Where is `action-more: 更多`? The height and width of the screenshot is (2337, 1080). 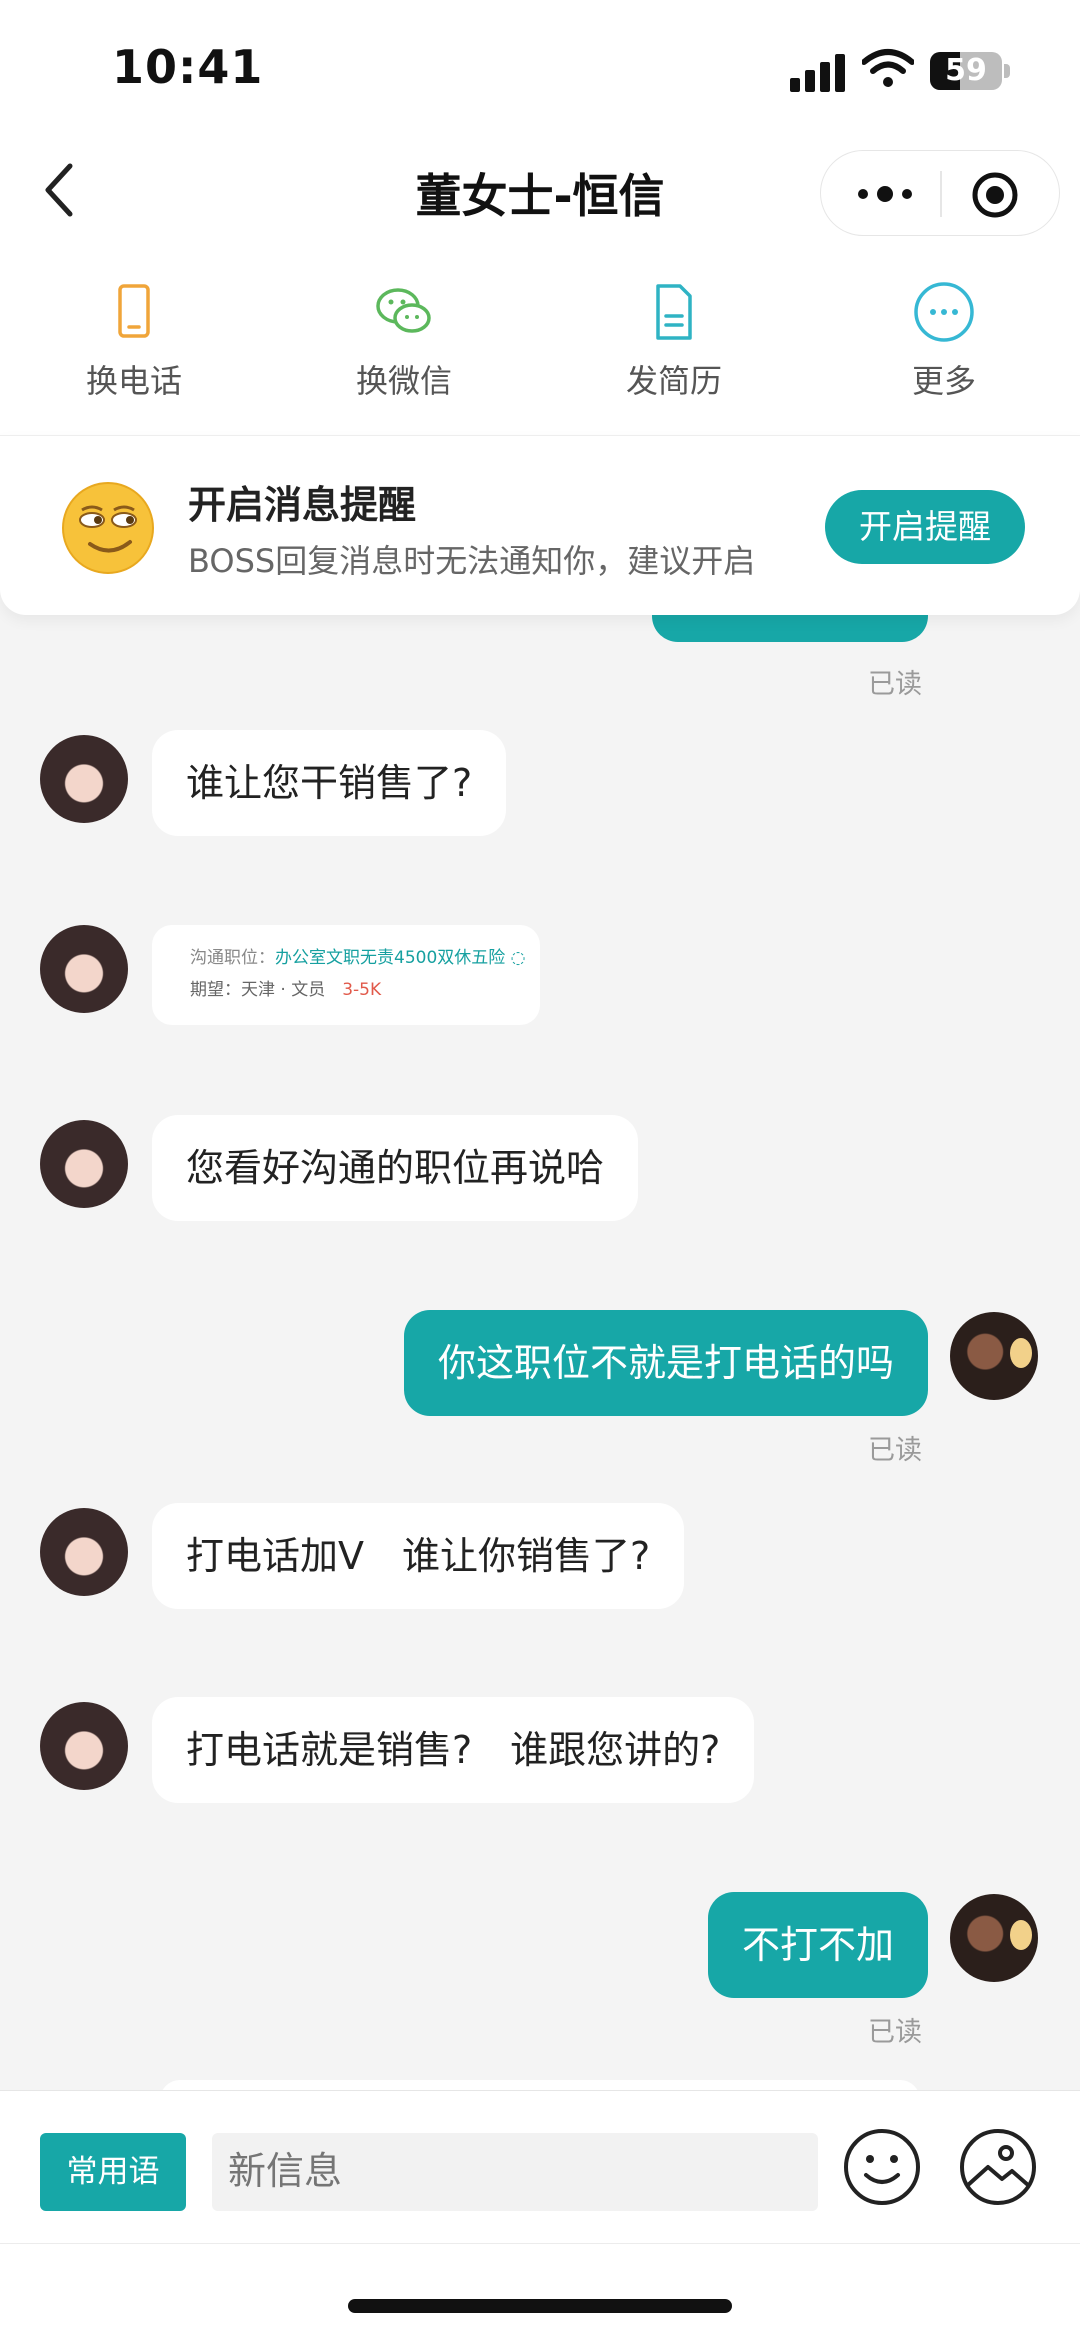 action-more: 更多 is located at coordinates (944, 341).